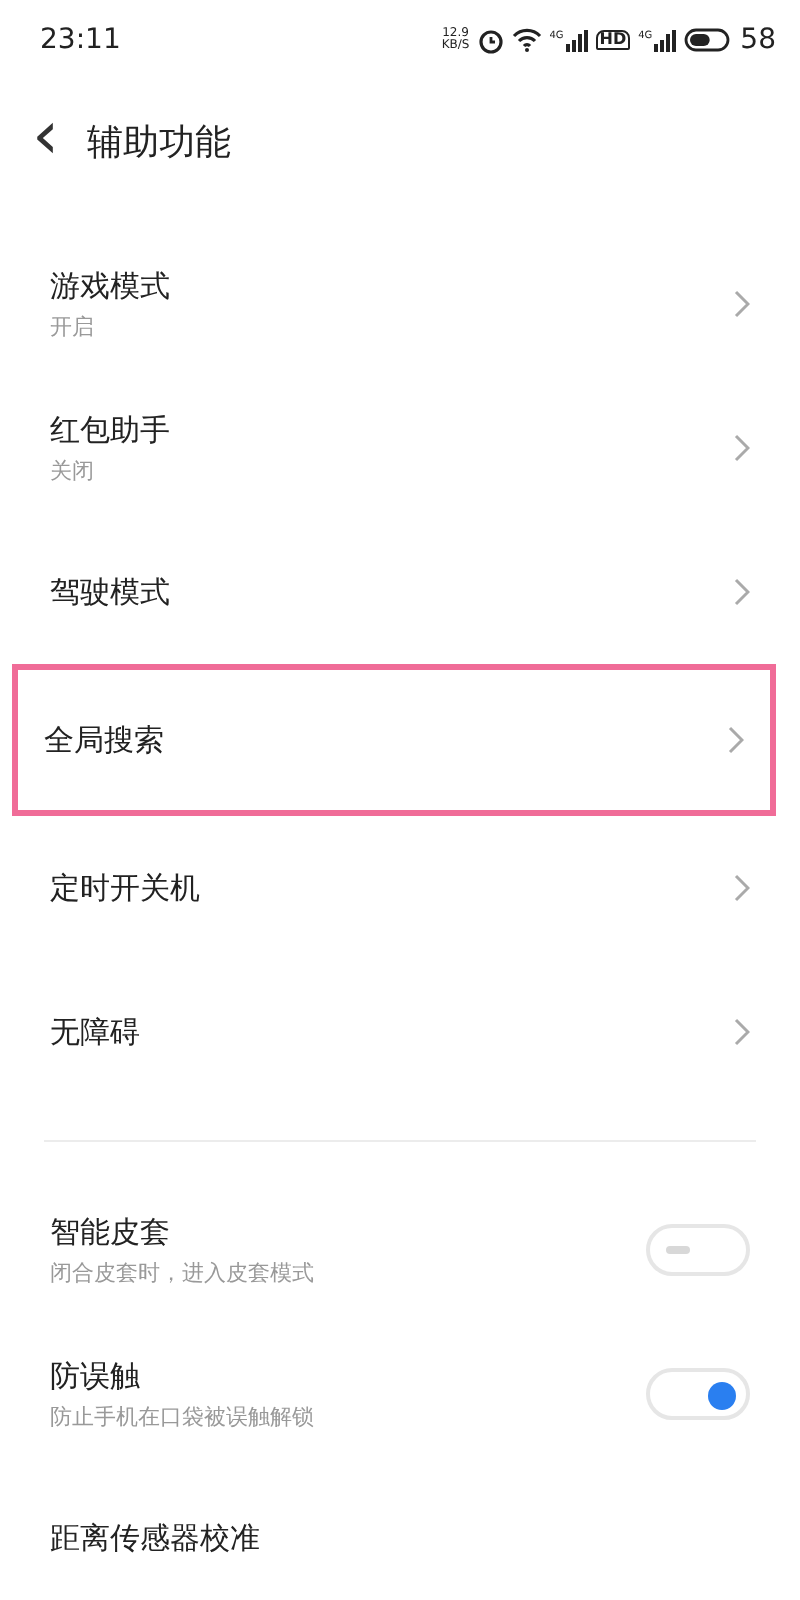 The height and width of the screenshot is (1600, 800). Describe the element at coordinates (708, 40) in the screenshot. I see `battery-icon` at that location.